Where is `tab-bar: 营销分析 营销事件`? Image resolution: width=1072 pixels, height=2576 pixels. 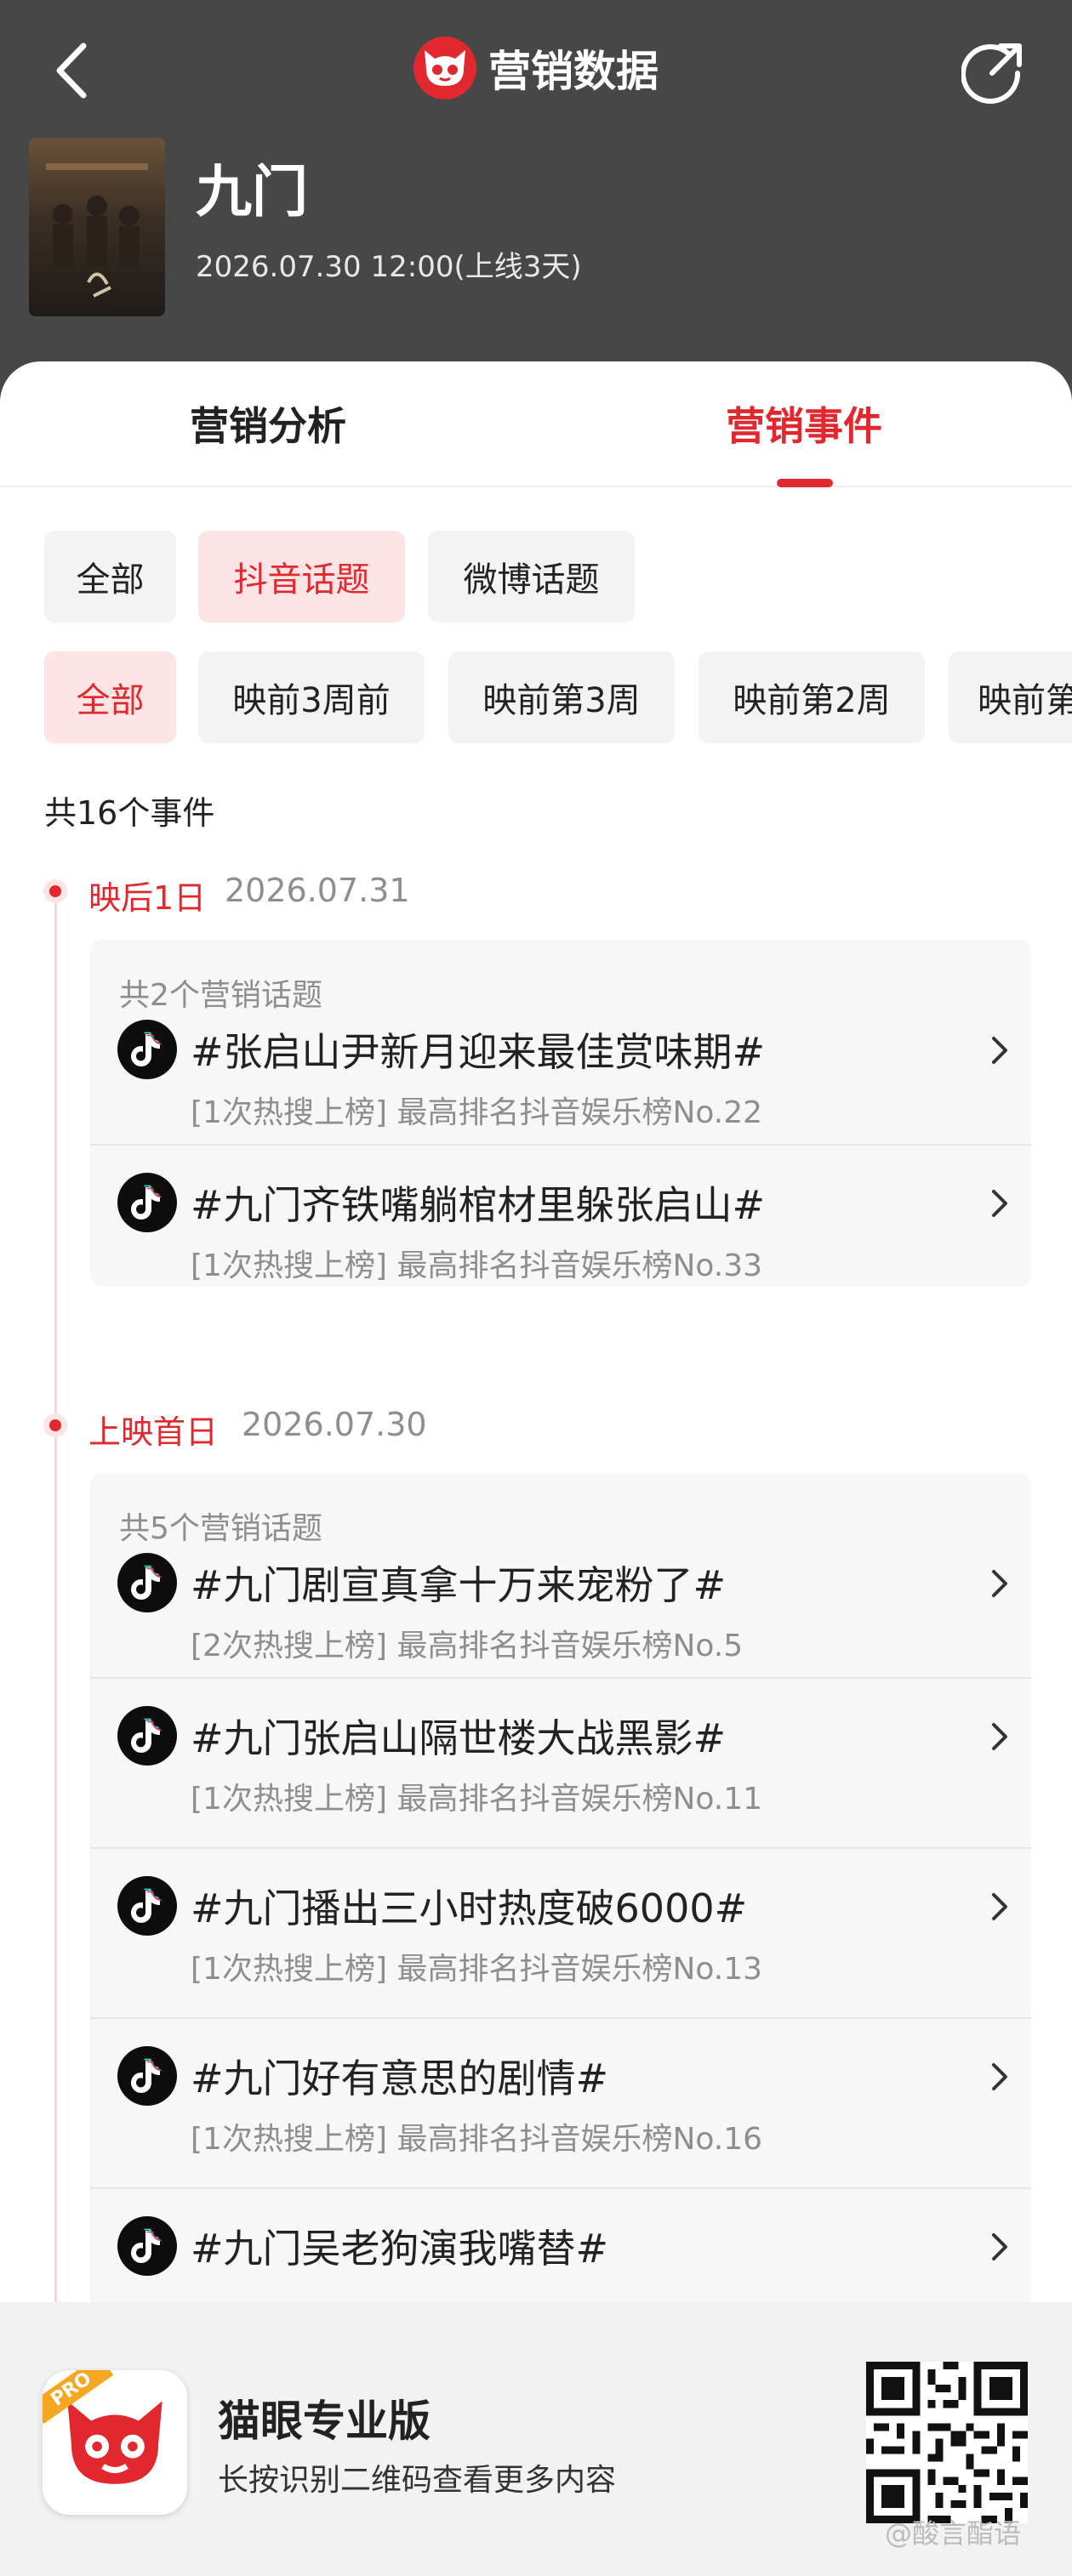
tab-bar: 营销分析 营销事件 is located at coordinates (536, 424).